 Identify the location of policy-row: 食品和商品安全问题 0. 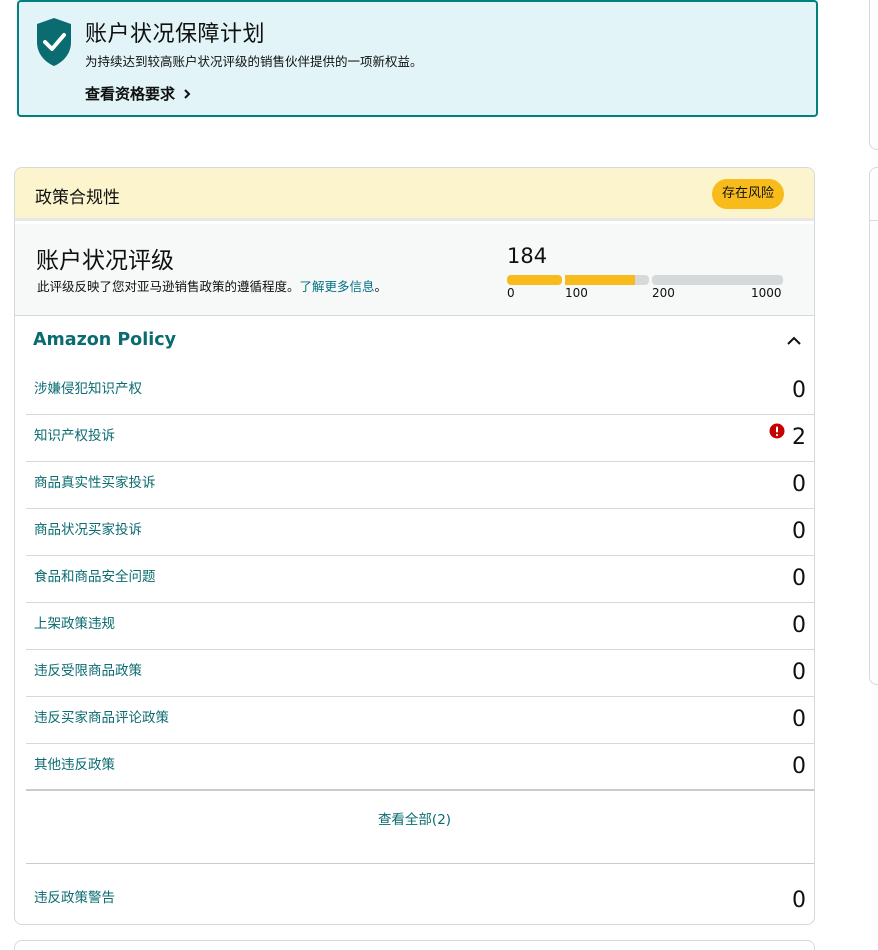
(420, 579).